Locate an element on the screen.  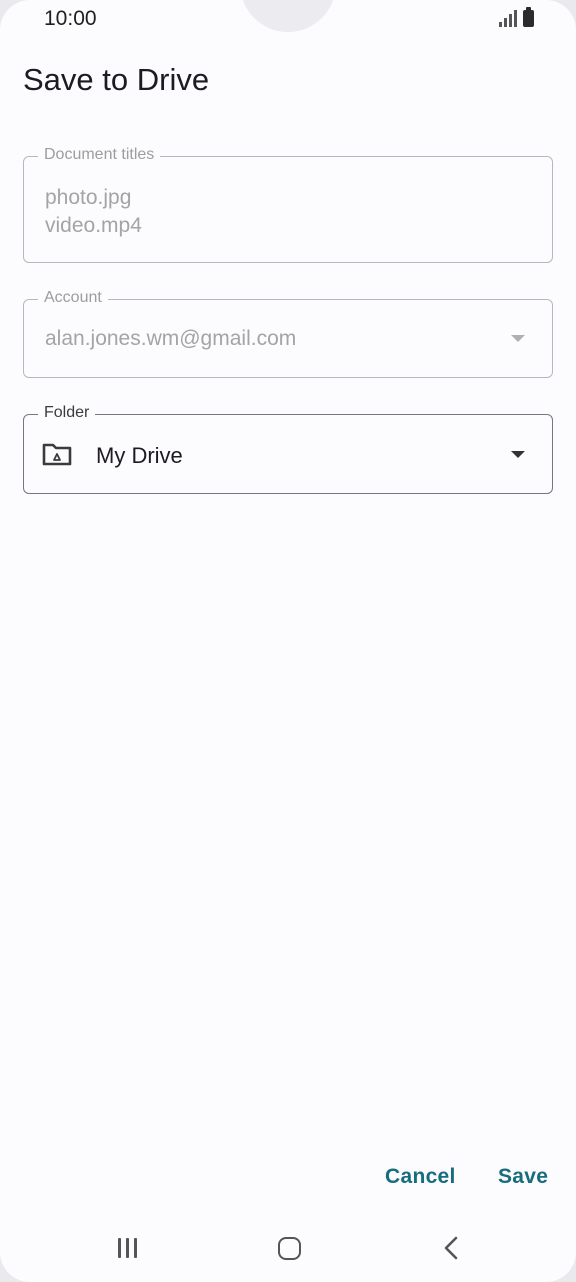
account-label: Account is located at coordinates (73, 298).